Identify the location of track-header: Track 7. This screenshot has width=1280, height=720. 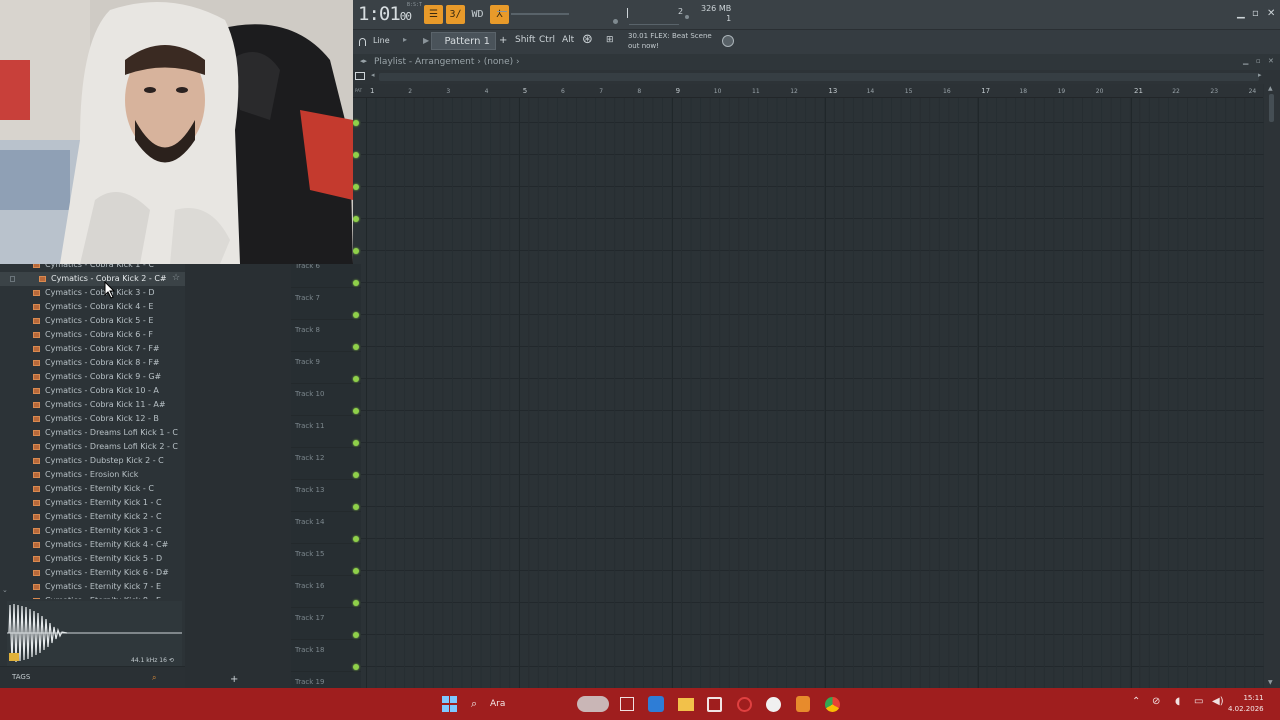
(326, 304).